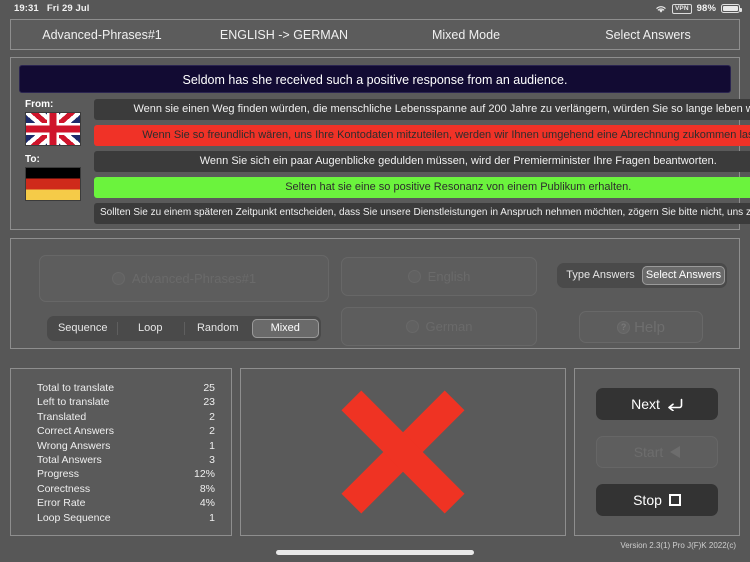  What do you see at coordinates (69, 460) in the screenshot?
I see `stat-label: Total Answers` at bounding box center [69, 460].